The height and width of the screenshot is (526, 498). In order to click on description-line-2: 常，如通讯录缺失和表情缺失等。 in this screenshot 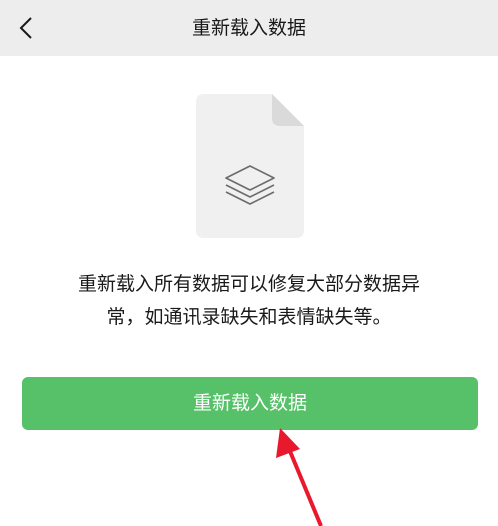, I will do `click(249, 317)`.